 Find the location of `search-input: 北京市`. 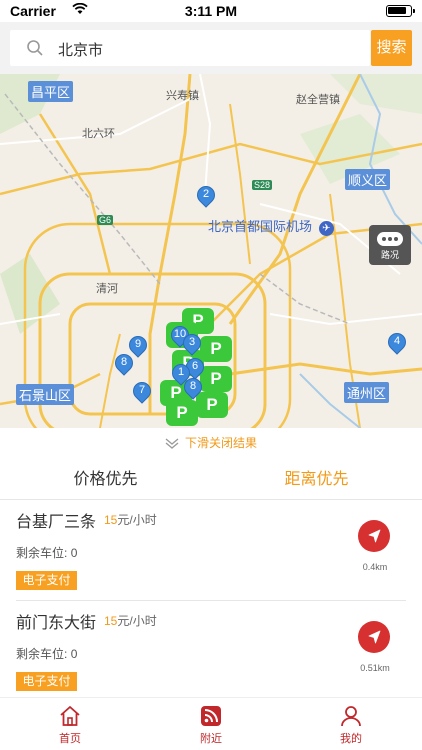

search-input: 北京市 is located at coordinates (190, 48).